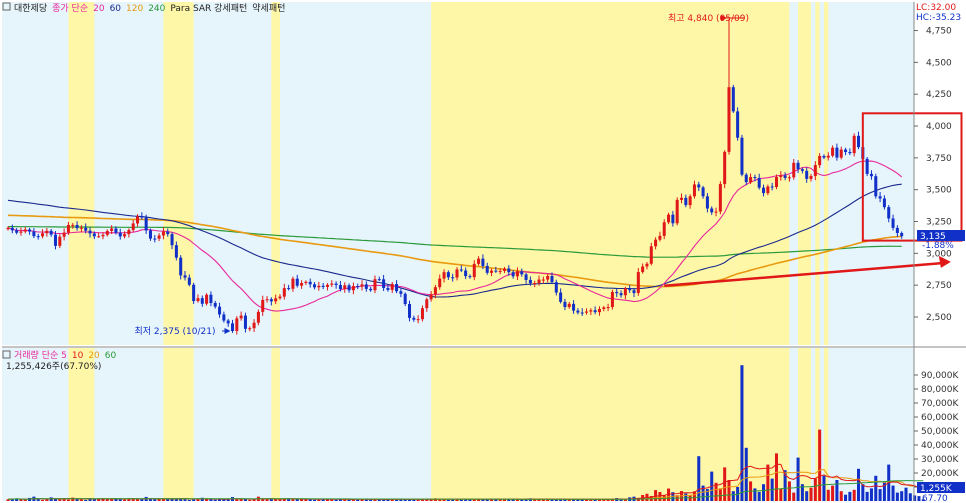  Describe the element at coordinates (936, 489) in the screenshot. I see `volume-current: 1,255K` at that location.